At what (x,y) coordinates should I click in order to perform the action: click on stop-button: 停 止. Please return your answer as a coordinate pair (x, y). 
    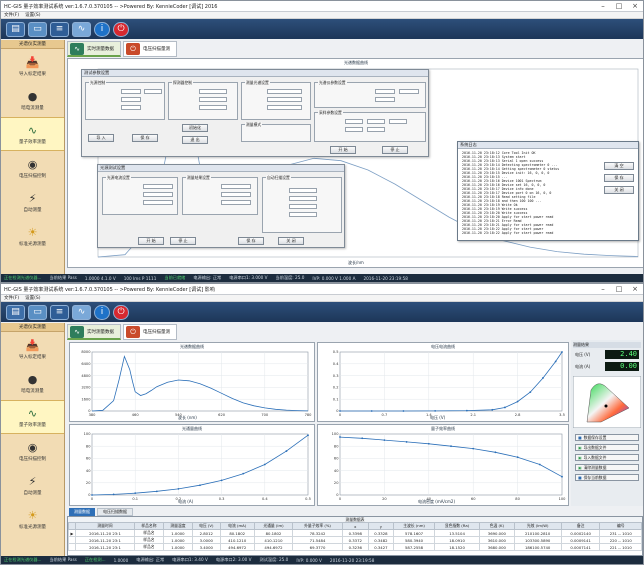
    Looking at the image, I should click on (395, 150).